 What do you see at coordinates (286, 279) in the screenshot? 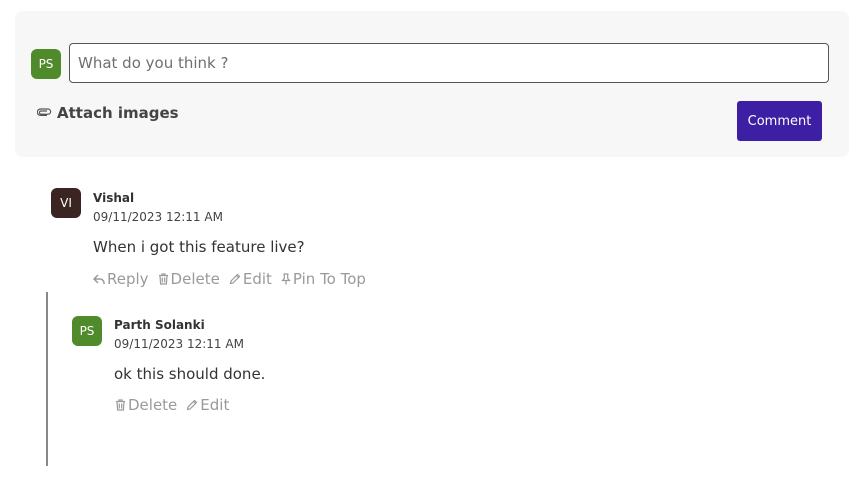
I see `pin-icon` at bounding box center [286, 279].